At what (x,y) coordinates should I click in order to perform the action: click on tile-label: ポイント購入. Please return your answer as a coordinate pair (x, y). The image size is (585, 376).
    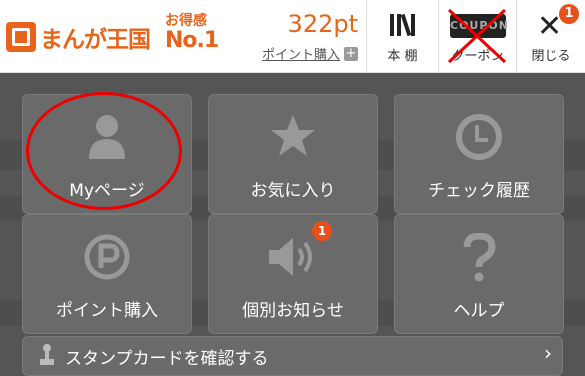
    Looking at the image, I should click on (107, 311).